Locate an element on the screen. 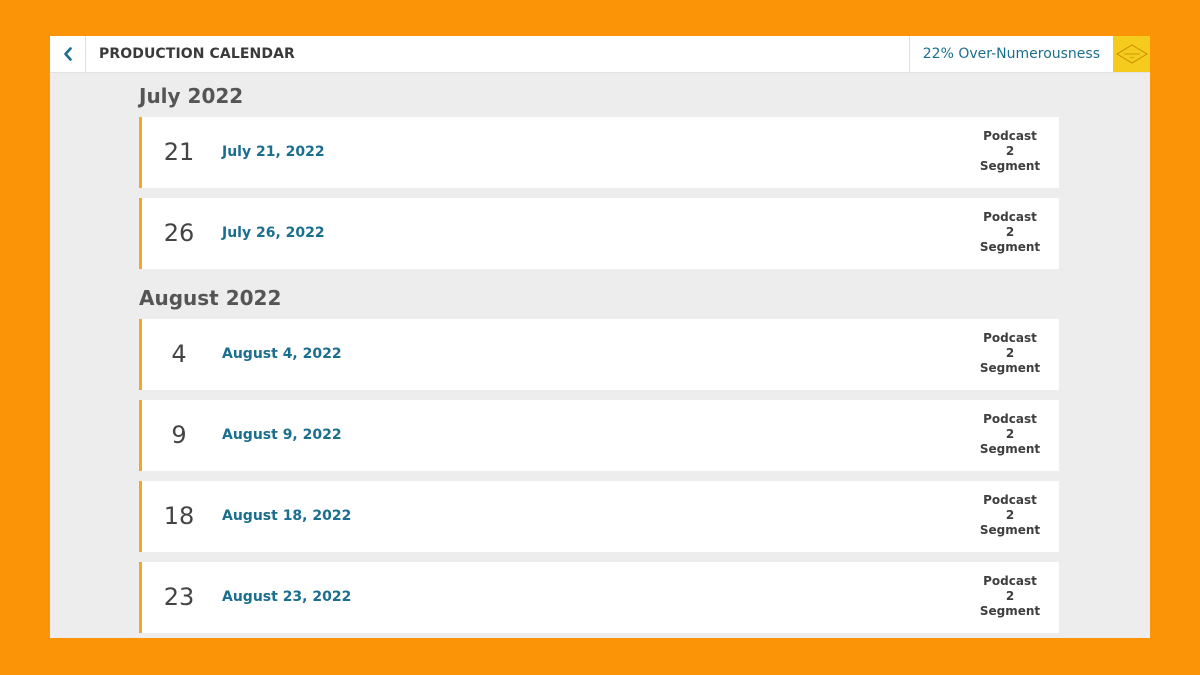 Image resolution: width=1200 pixels, height=675 pixels. month-heading-august-2022: August 2022 is located at coordinates (210, 298).